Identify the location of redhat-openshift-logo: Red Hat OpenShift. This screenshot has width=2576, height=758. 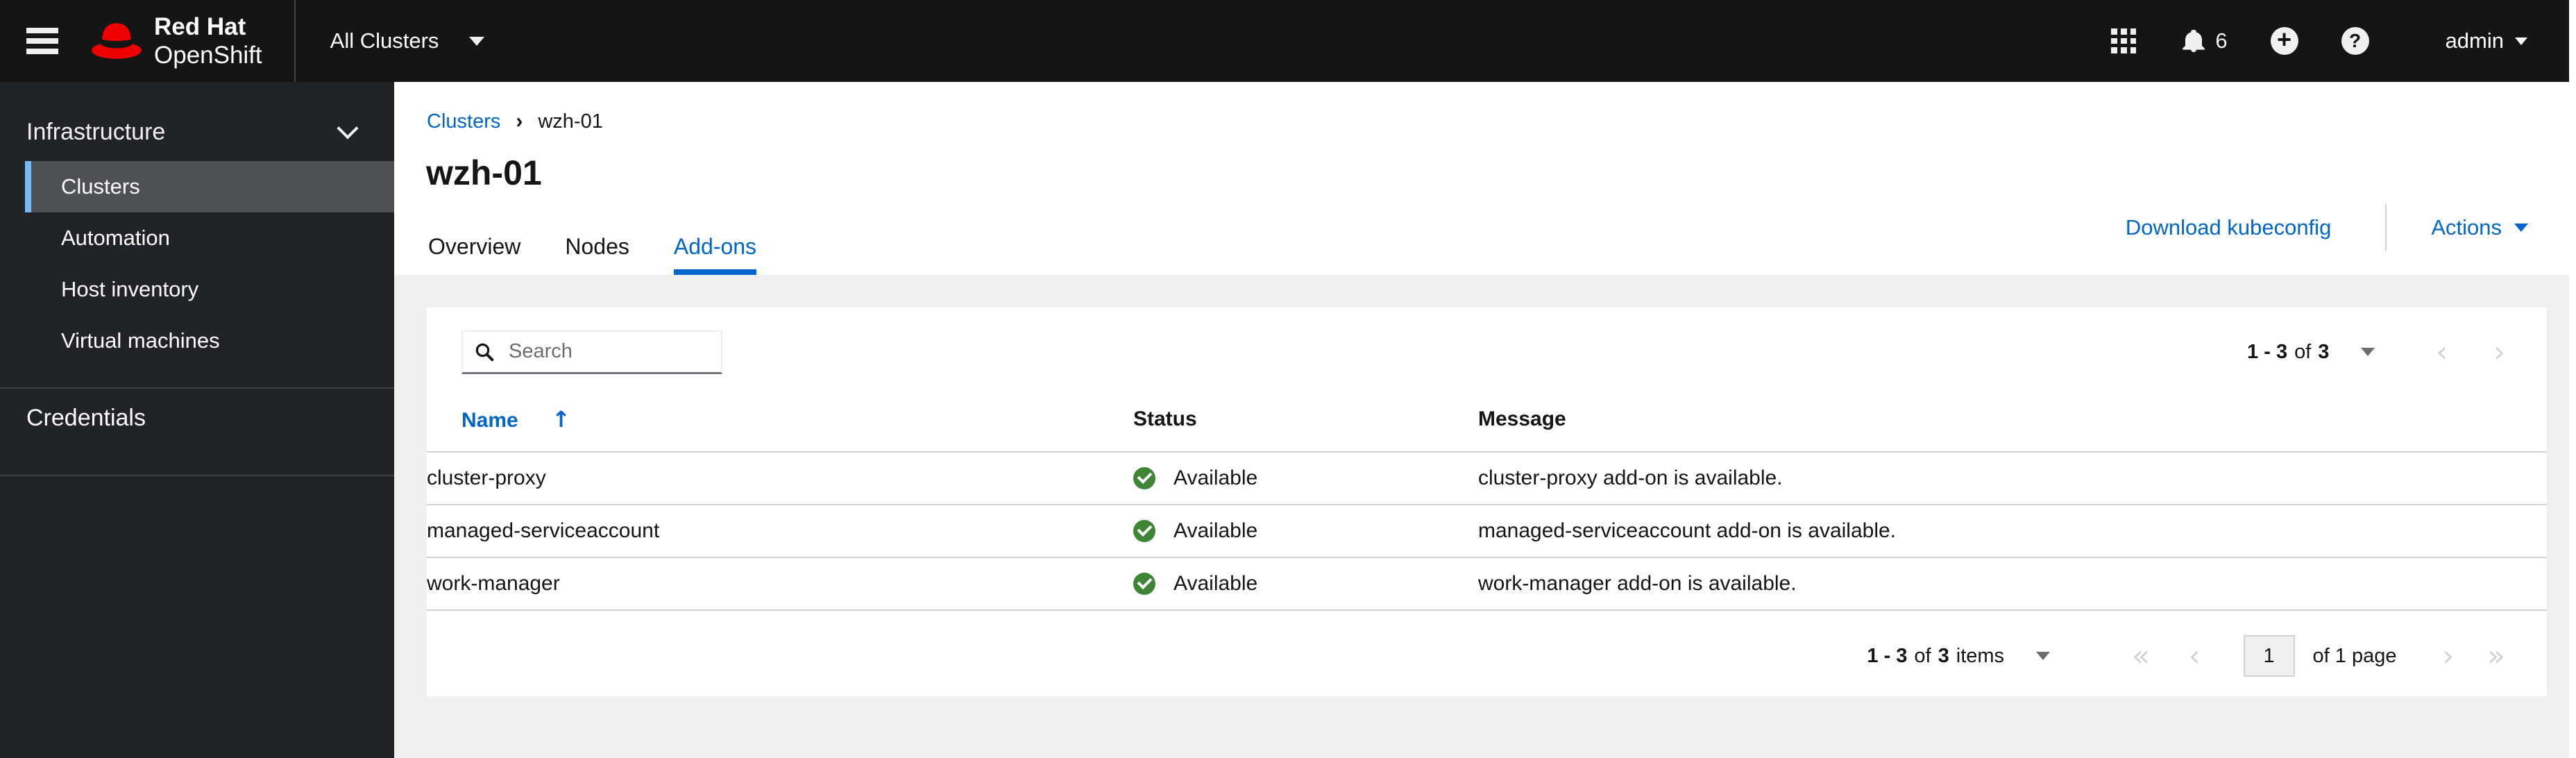
(176, 41).